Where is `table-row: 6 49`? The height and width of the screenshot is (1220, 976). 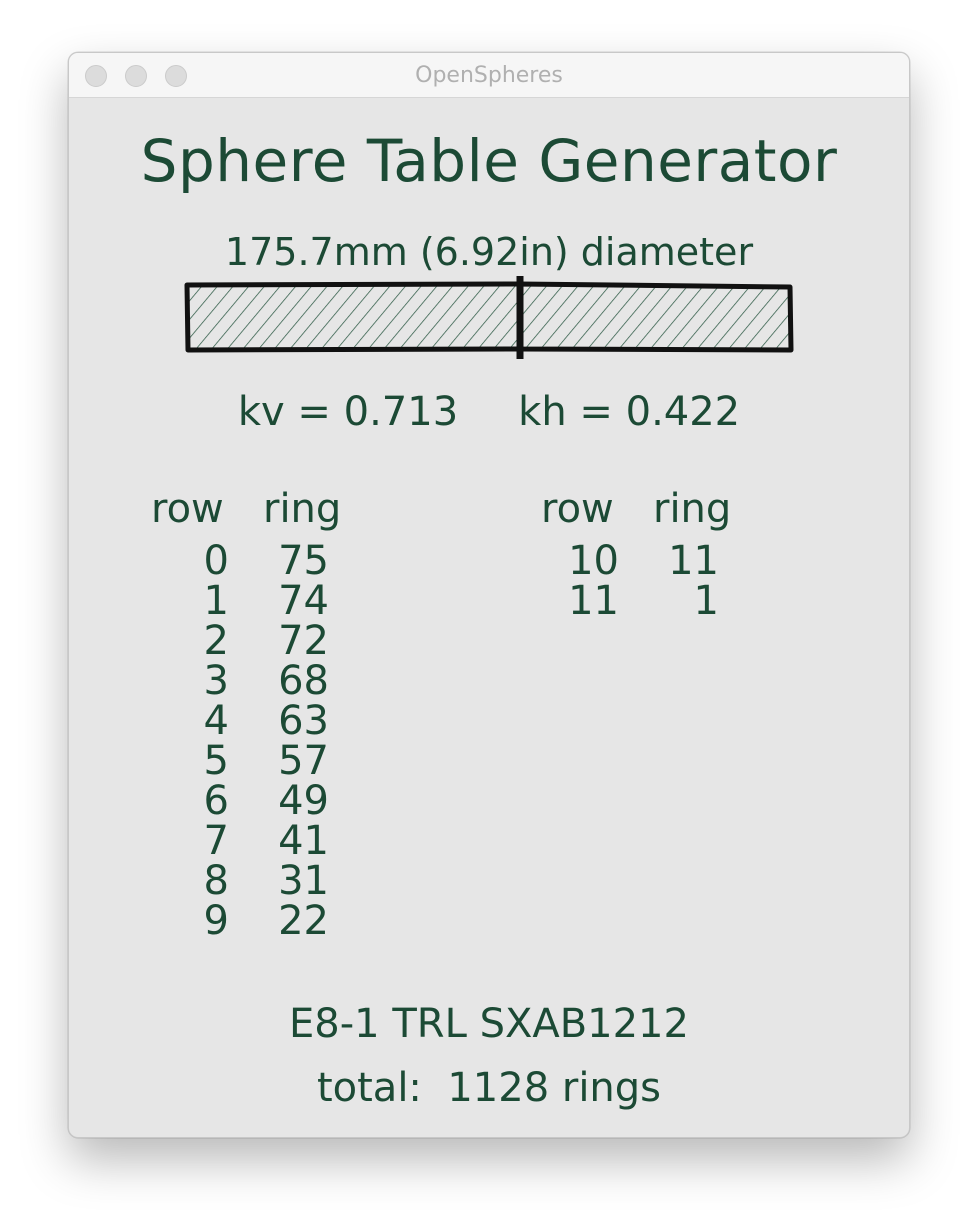 table-row: 6 49 is located at coordinates (281, 801).